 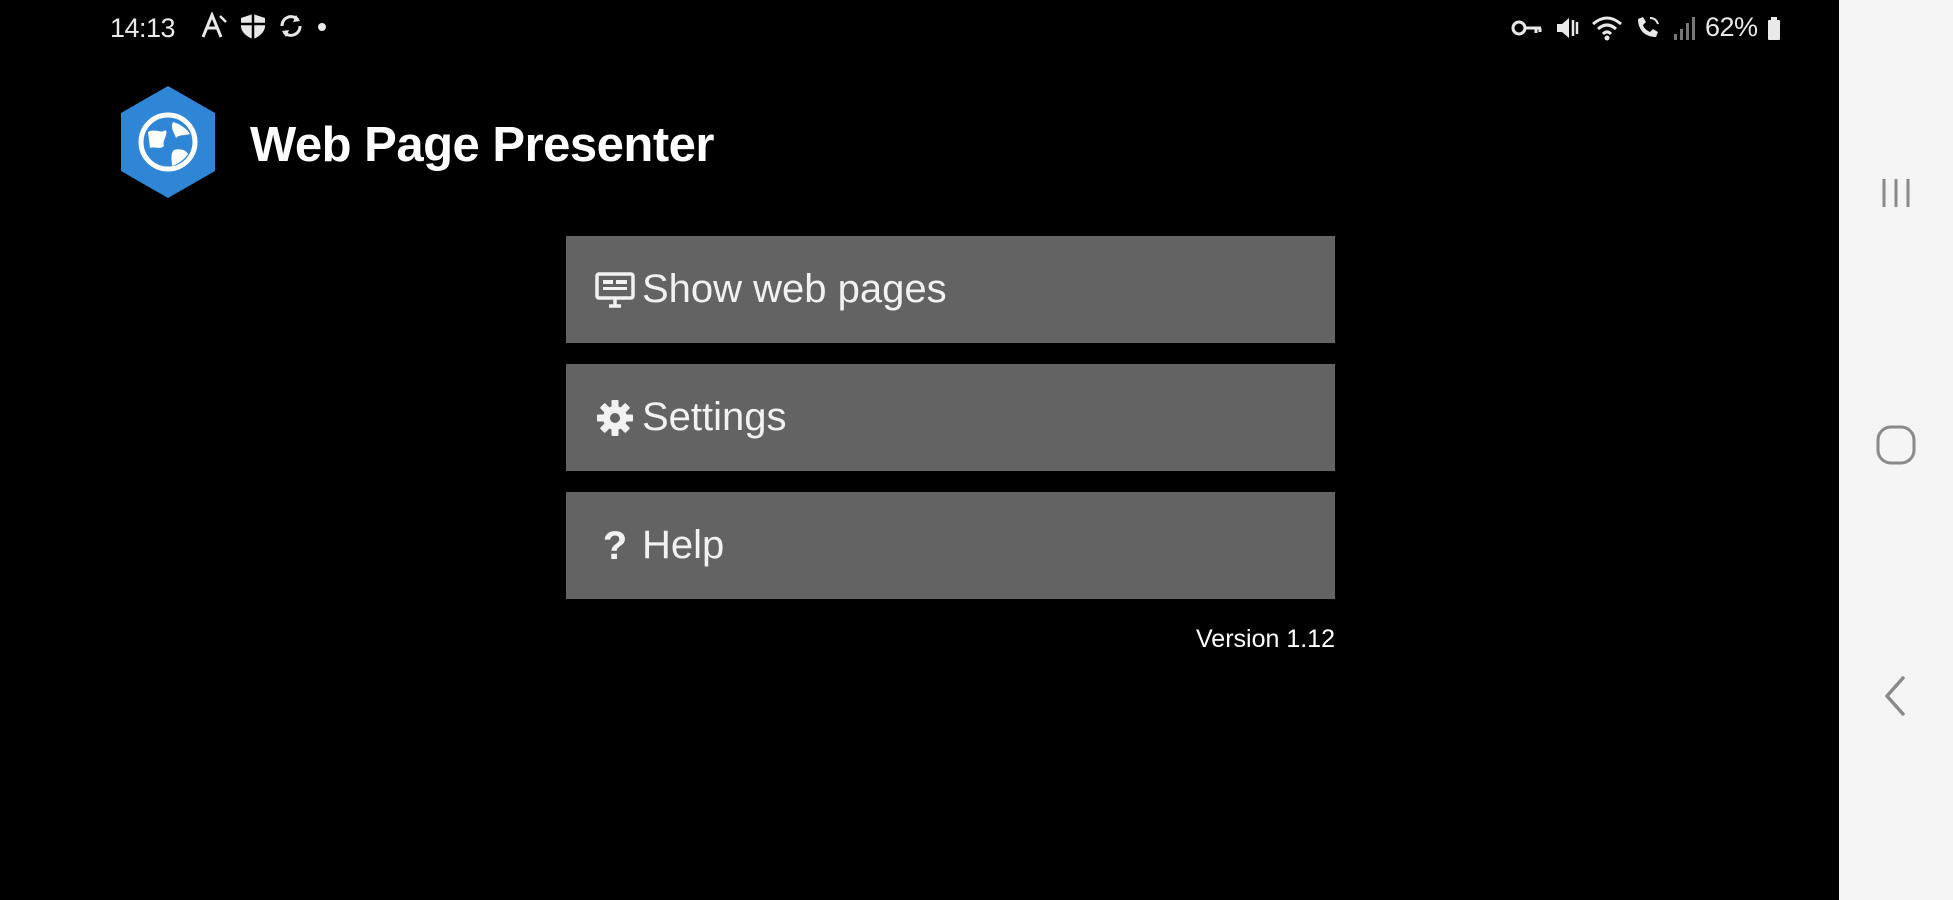 I want to click on home-button, so click(x=1896, y=447).